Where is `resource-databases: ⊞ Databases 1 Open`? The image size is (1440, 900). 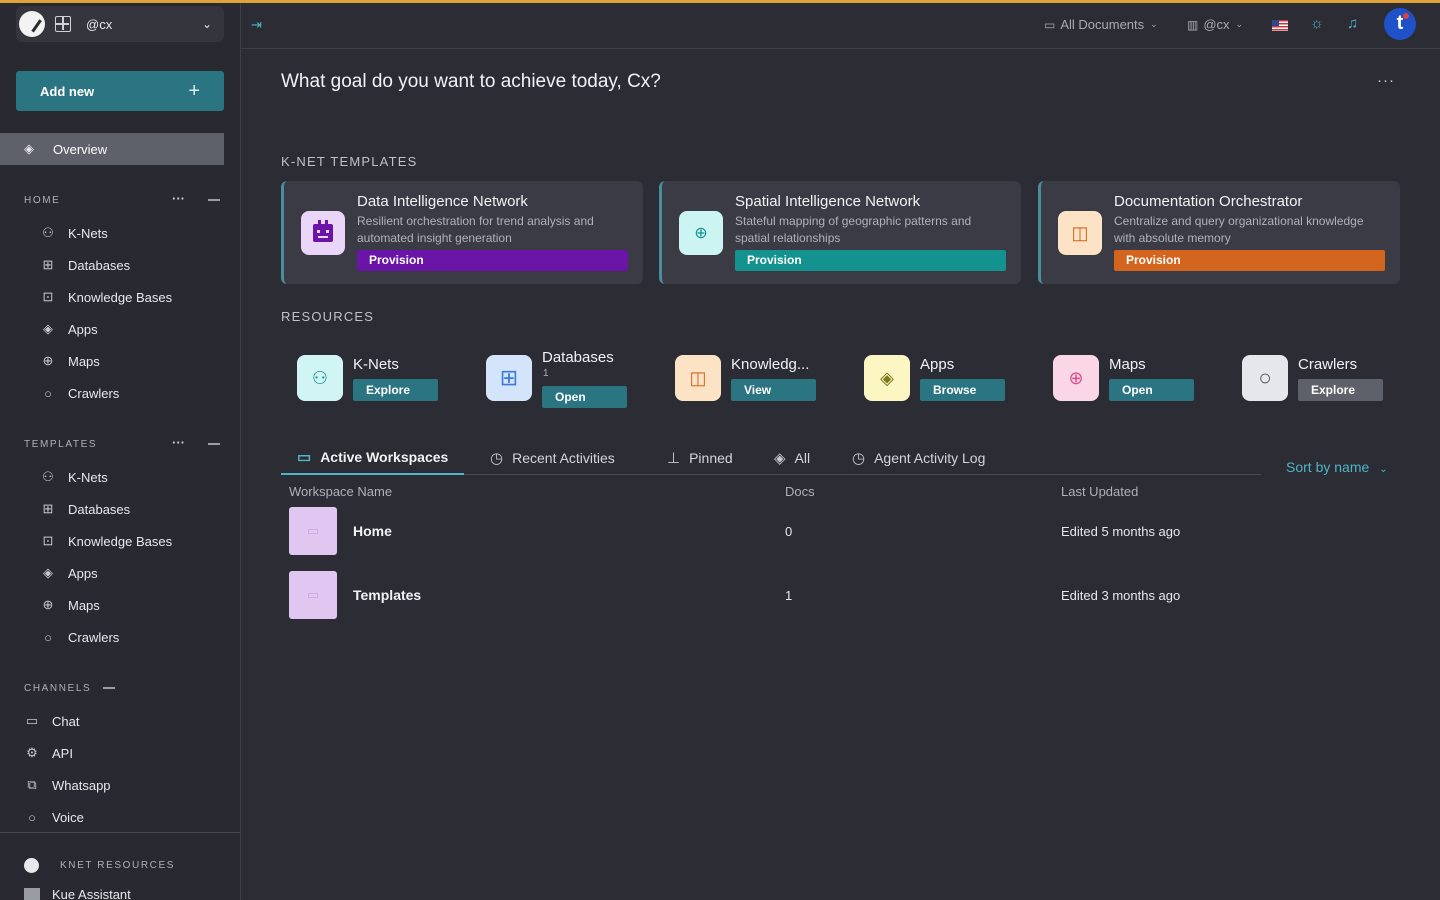
resource-databases: ⊞ Databases 1 Open is located at coordinates (576, 379).